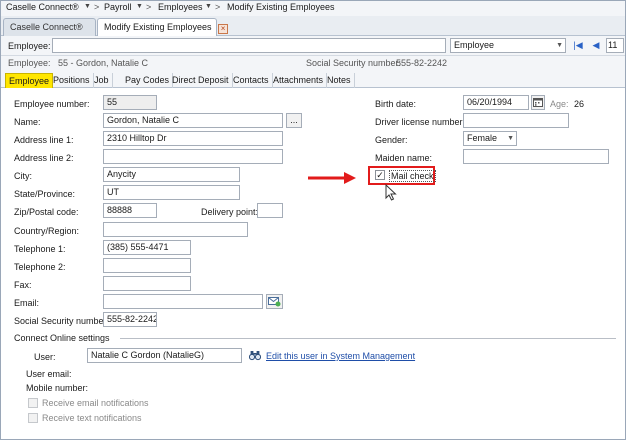 The width and height of the screenshot is (626, 440). What do you see at coordinates (175, 229) in the screenshot?
I see `country-field` at bounding box center [175, 229].